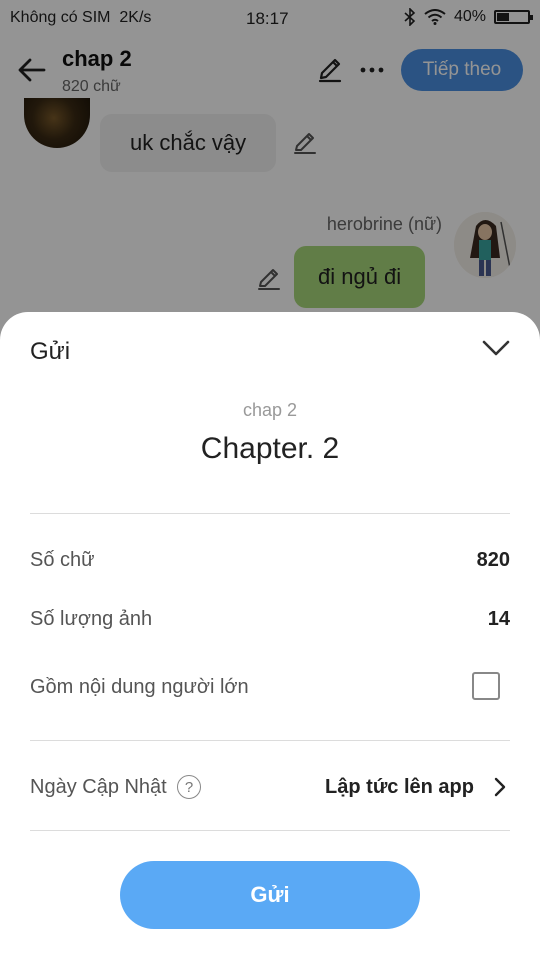 The height and width of the screenshot is (960, 540). What do you see at coordinates (270, 895) in the screenshot?
I see `send-button: Gửi` at bounding box center [270, 895].